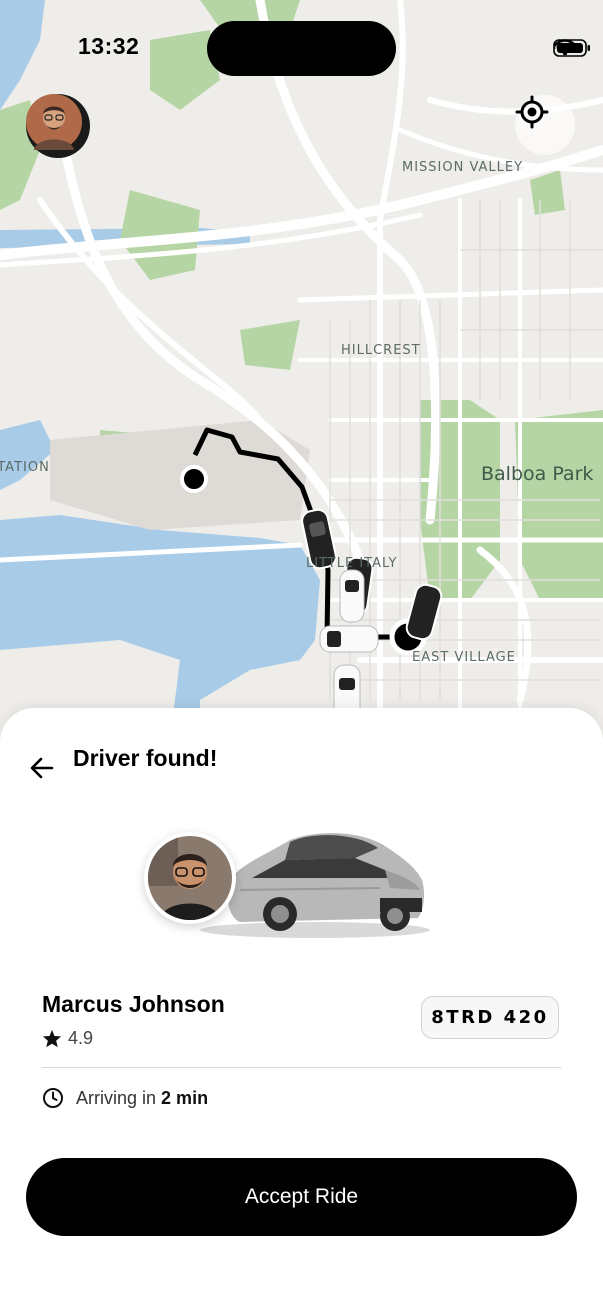  What do you see at coordinates (52, 1038) in the screenshot?
I see `star-icon` at bounding box center [52, 1038].